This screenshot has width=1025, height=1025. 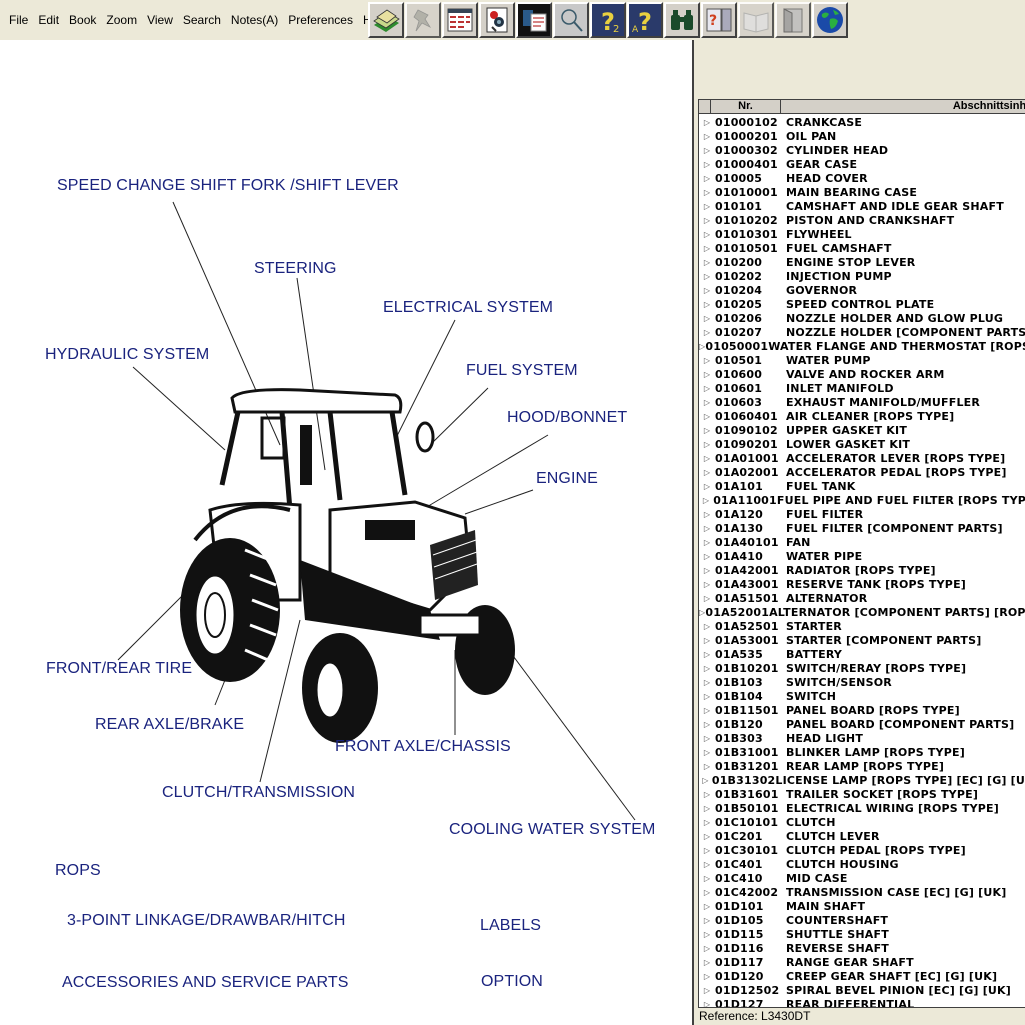 What do you see at coordinates (510, 926) in the screenshot?
I see `callout-labels: LABELS` at bounding box center [510, 926].